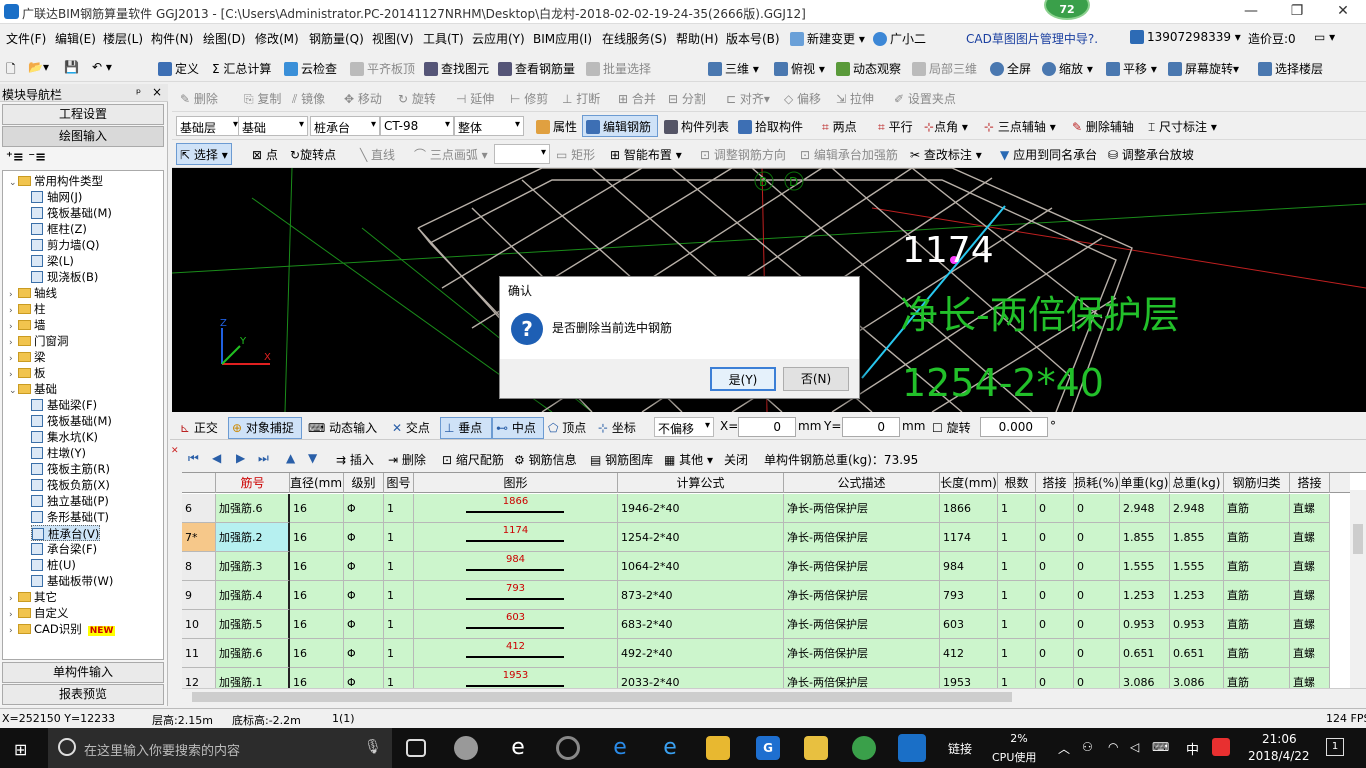 The height and width of the screenshot is (768, 1366). What do you see at coordinates (199, 508) in the screenshot?
I see `cell-no: 6` at bounding box center [199, 508].